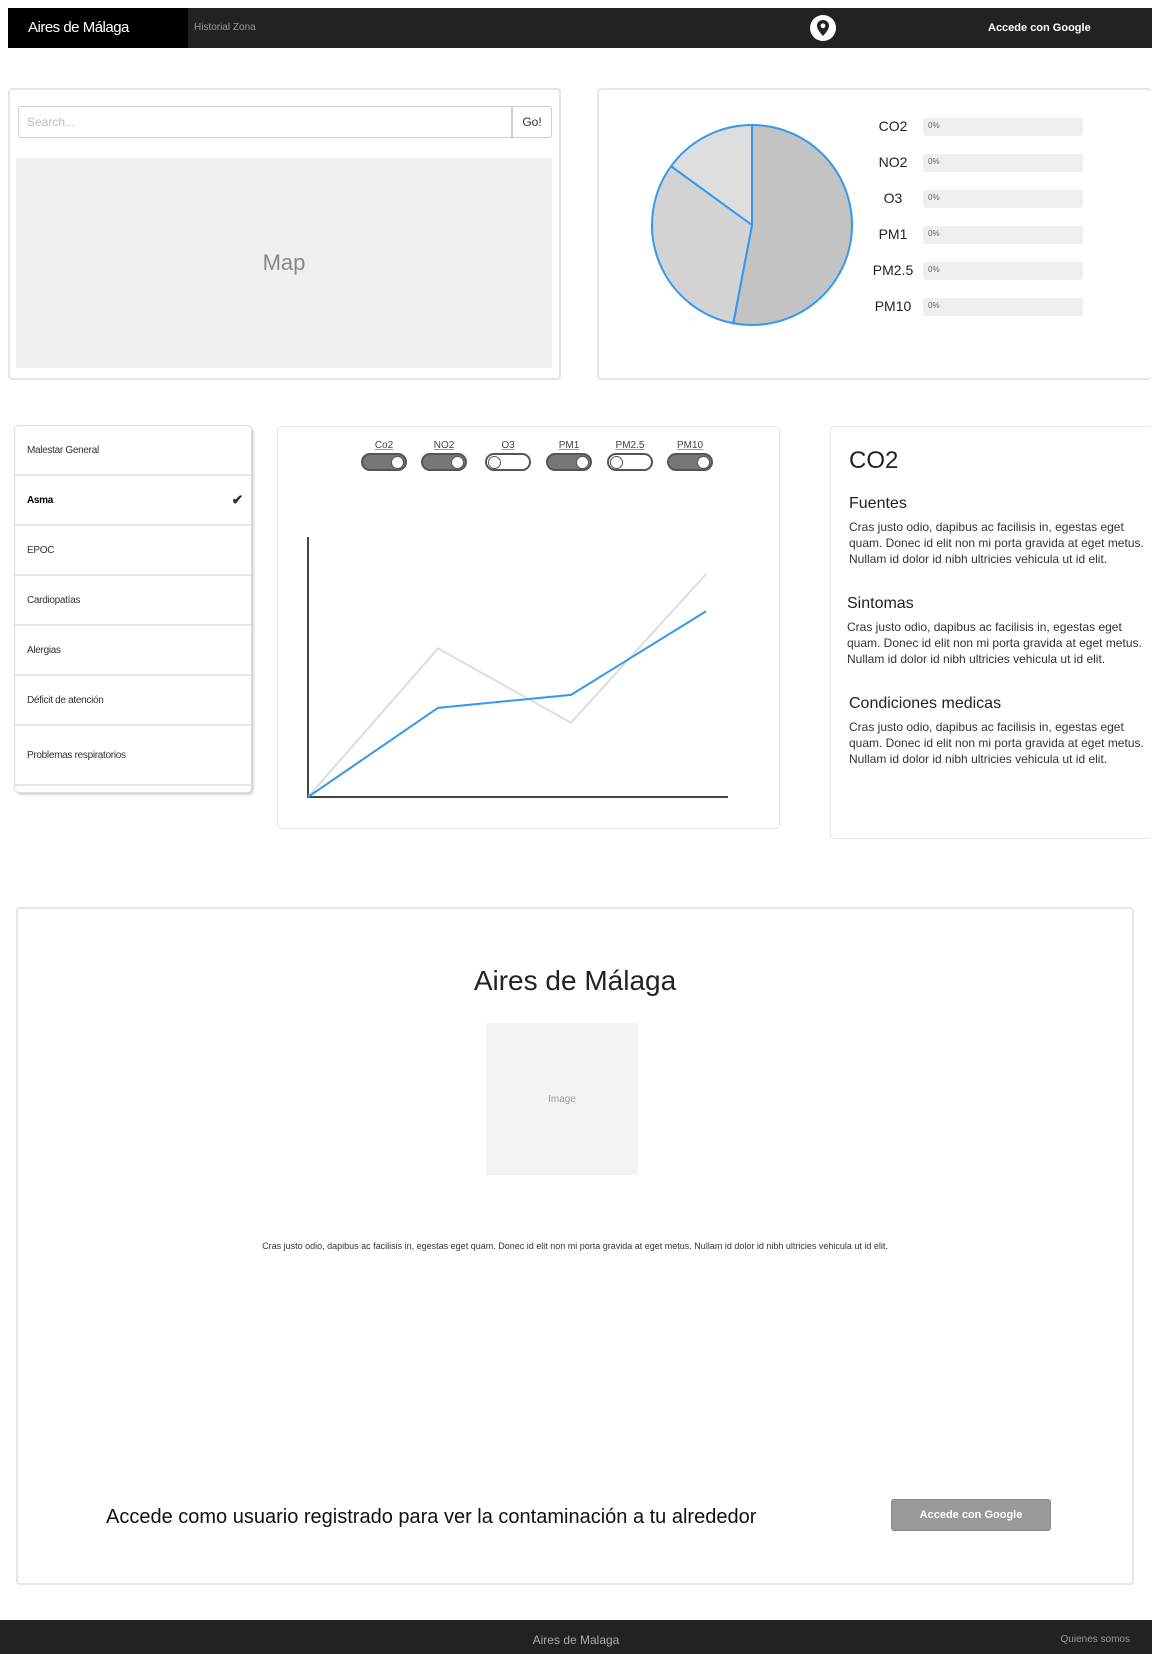 The image size is (1152, 1654). I want to click on pollutant-toggle: PM2.5, so click(630, 459).